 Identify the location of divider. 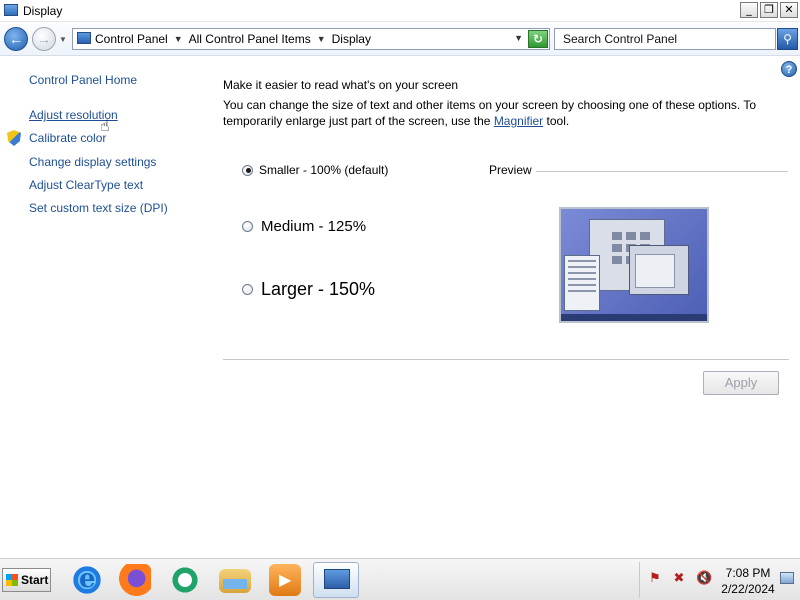
(506, 359).